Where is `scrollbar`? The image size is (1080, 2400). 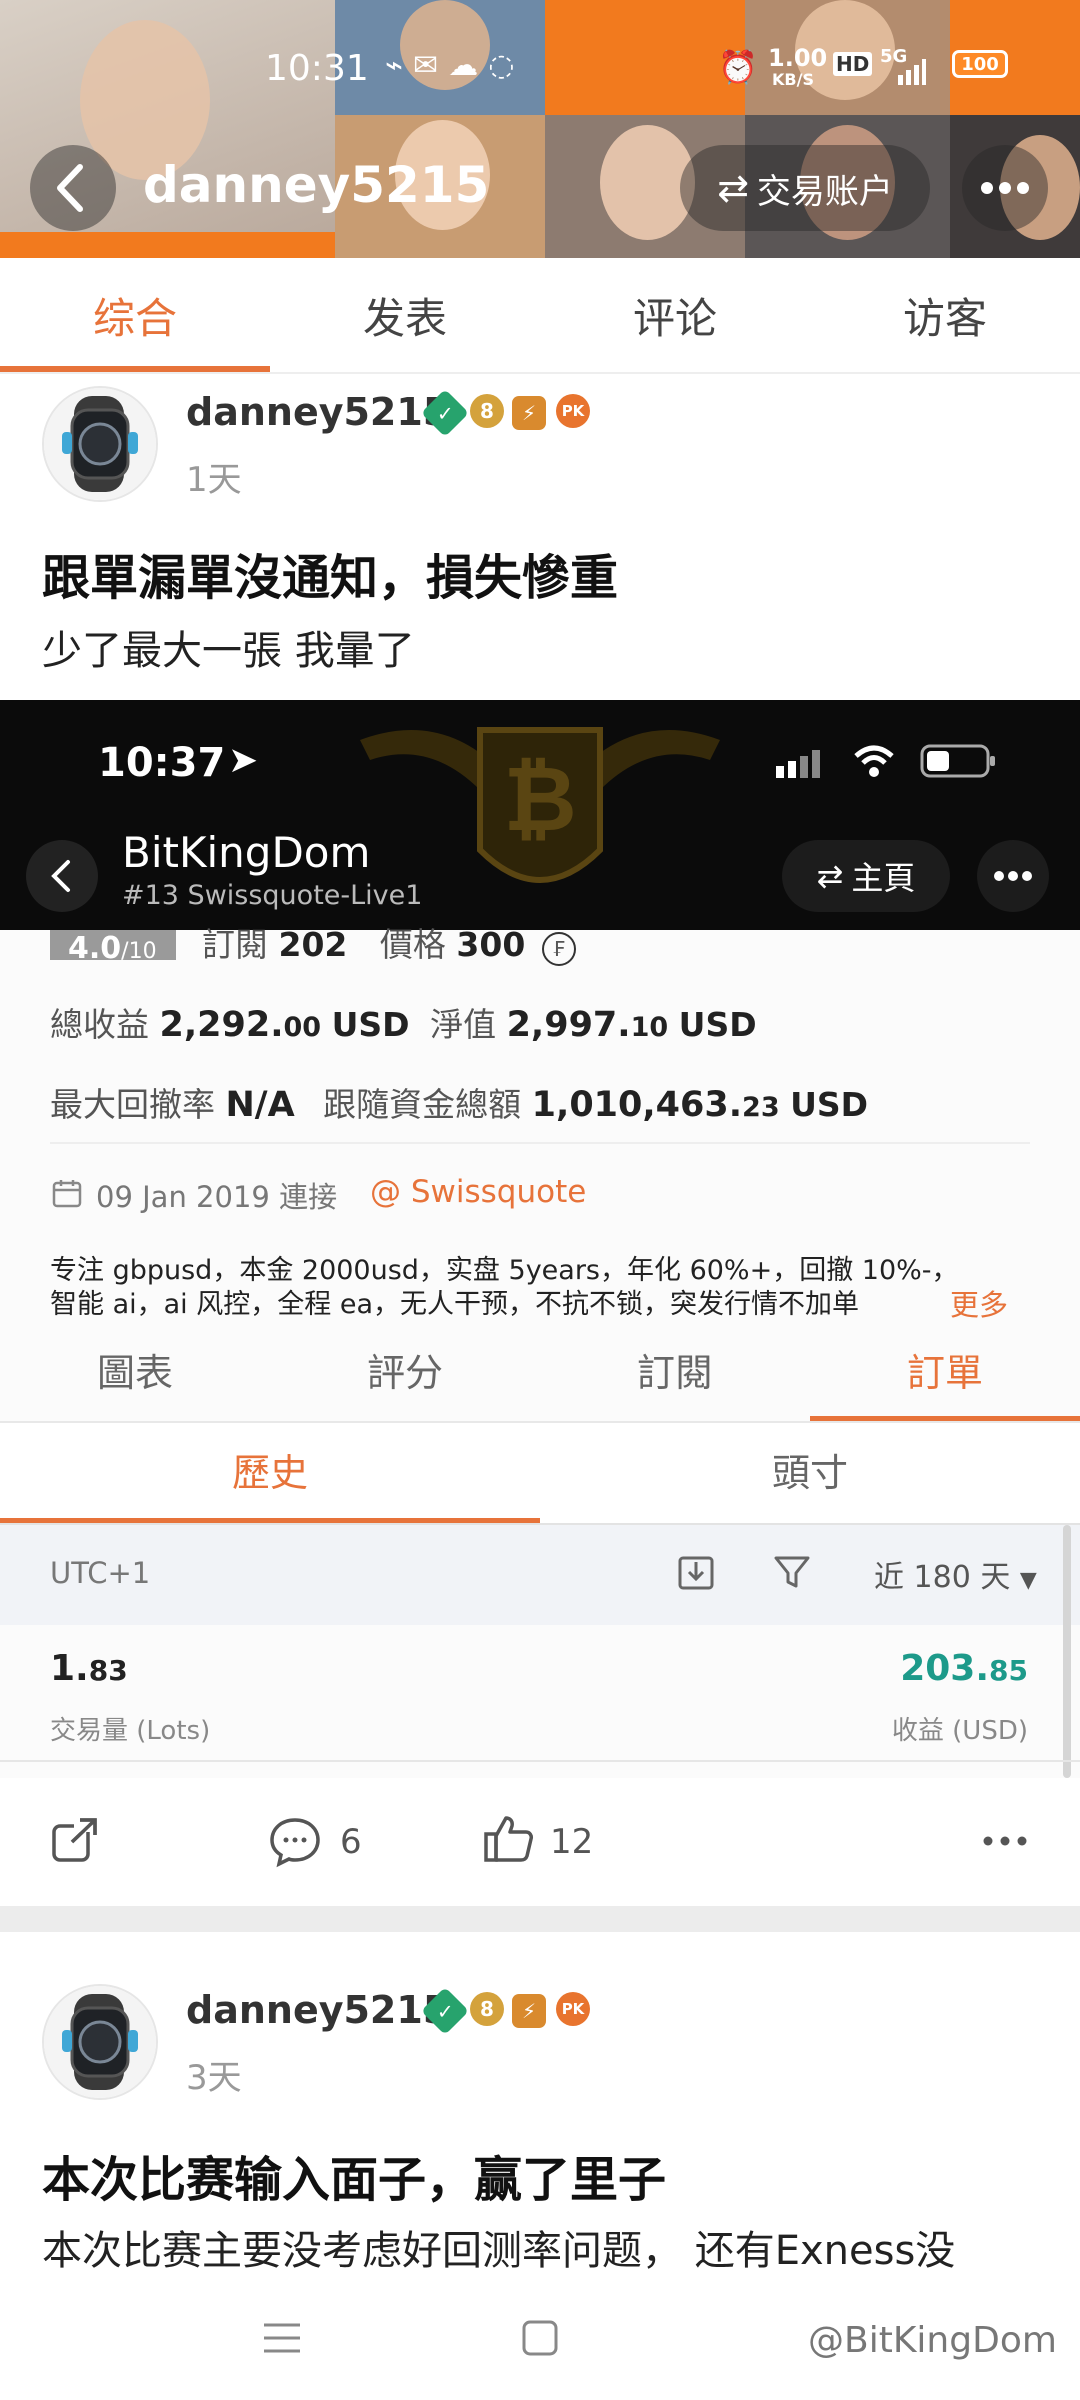 scrollbar is located at coordinates (1067, 1651).